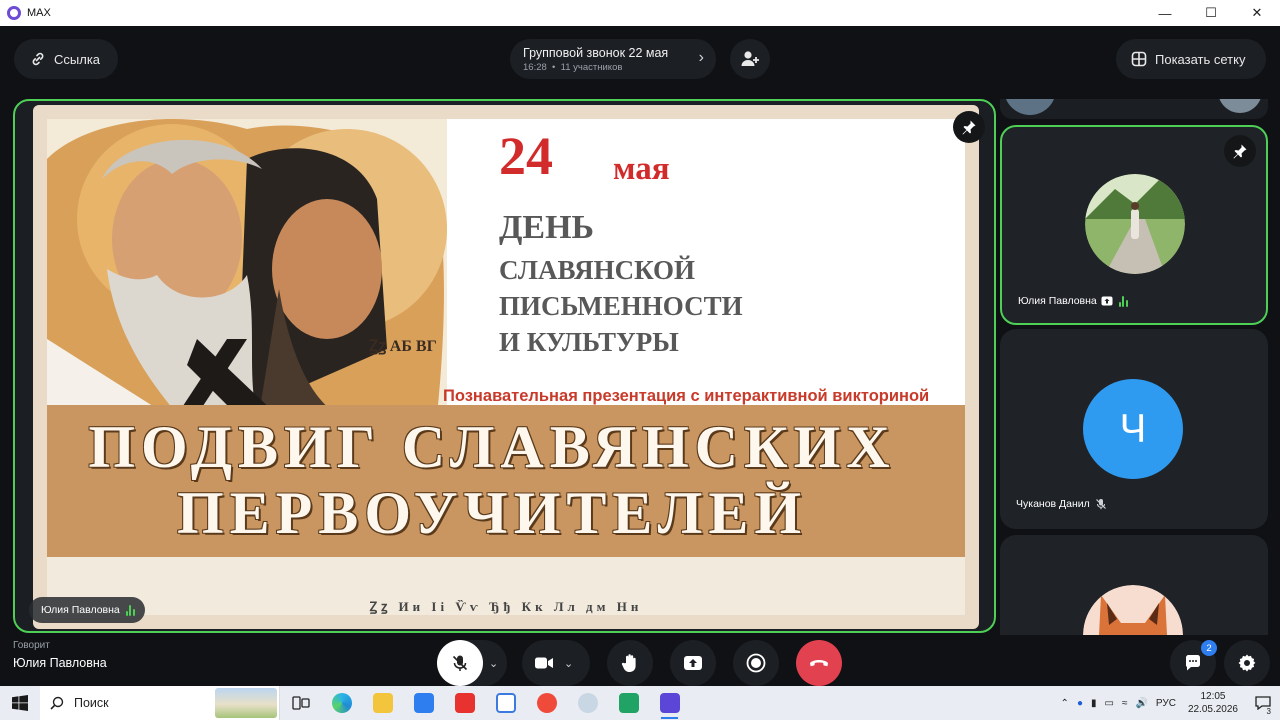 The image size is (1280, 720). I want to click on search-highlight-image, so click(246, 703).